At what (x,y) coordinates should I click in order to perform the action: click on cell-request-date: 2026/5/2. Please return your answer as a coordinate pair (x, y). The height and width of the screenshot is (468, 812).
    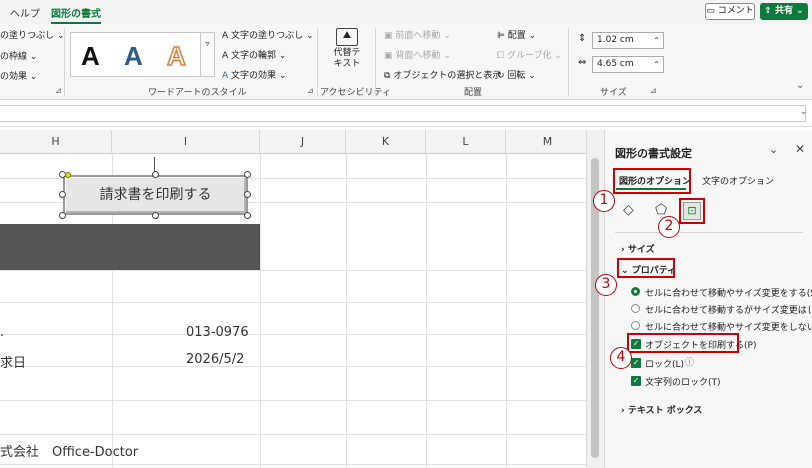
    Looking at the image, I should click on (215, 359).